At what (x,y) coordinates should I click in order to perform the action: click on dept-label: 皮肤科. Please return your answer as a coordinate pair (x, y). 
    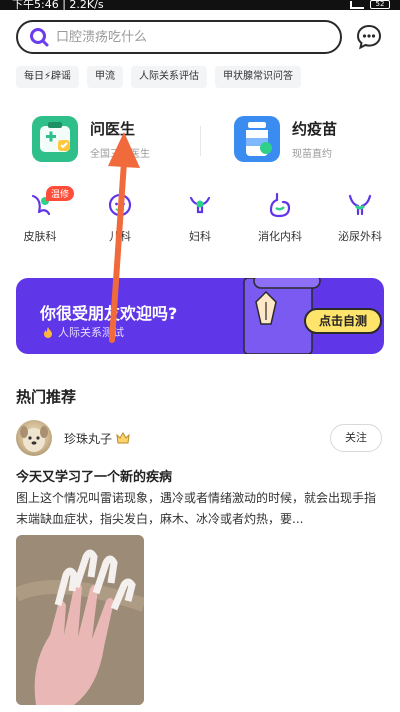
    Looking at the image, I should click on (40, 236).